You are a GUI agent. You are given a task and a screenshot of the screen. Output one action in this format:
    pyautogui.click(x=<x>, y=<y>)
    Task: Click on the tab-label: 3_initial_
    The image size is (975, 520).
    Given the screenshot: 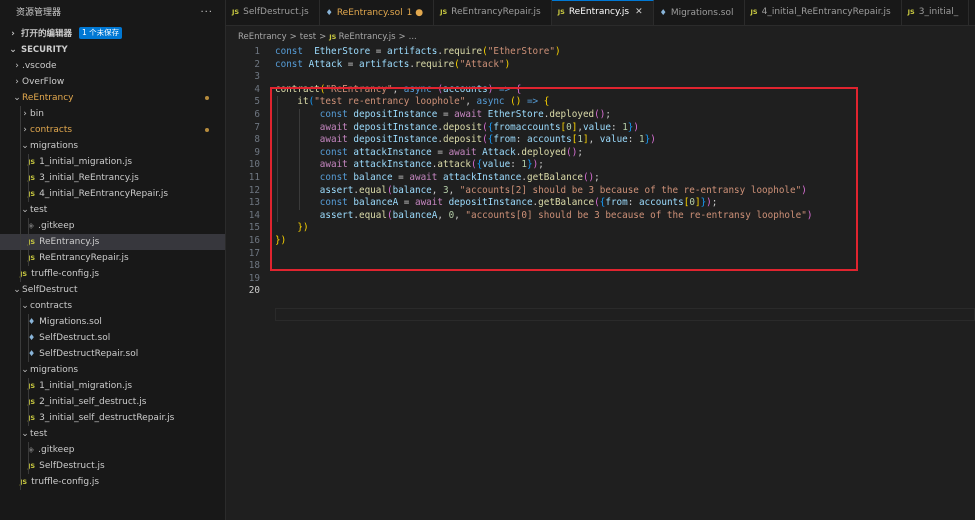 What is the action you would take?
    pyautogui.click(x=938, y=12)
    